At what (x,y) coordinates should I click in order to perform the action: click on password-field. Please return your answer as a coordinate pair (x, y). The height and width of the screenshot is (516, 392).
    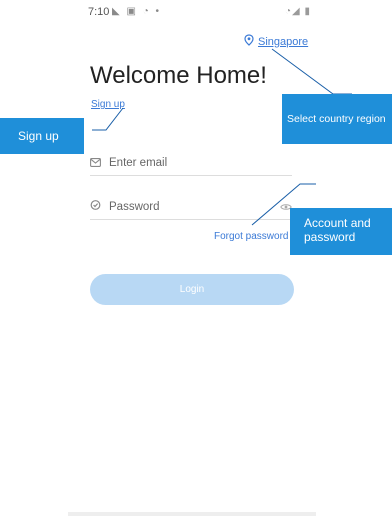
    Looking at the image, I should click on (191, 207).